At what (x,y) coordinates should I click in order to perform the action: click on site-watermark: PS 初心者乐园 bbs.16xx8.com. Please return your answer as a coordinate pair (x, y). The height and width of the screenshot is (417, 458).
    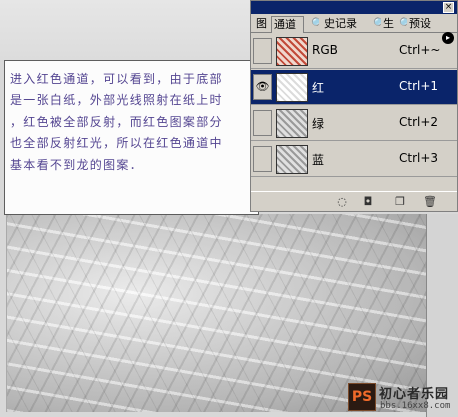
    Looking at the image, I should click on (402, 398).